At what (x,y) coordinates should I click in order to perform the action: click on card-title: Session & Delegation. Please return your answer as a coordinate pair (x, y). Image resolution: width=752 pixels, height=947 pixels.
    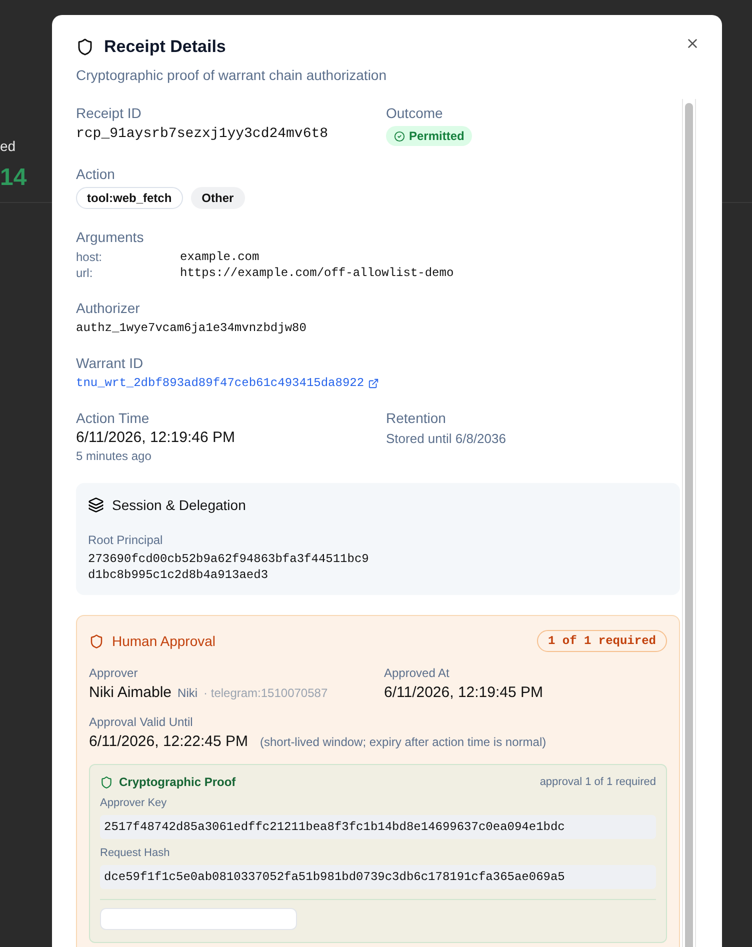
    Looking at the image, I should click on (179, 505).